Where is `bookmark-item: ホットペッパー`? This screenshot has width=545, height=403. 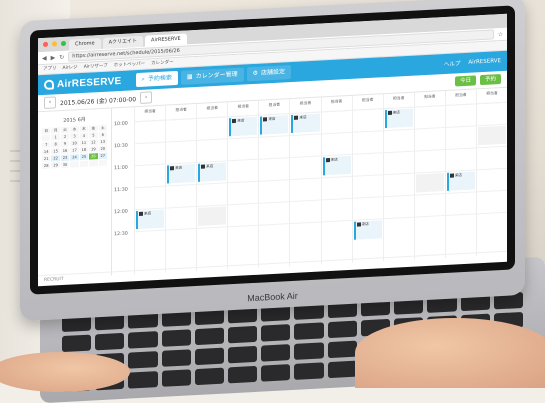
bookmark-item: ホットペッパー is located at coordinates (130, 65).